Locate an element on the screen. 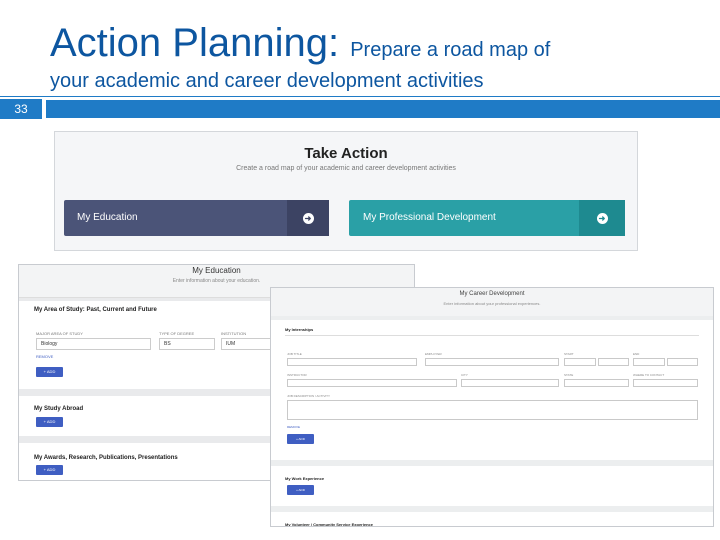  my-education-arrow: ➜ is located at coordinates (308, 218).